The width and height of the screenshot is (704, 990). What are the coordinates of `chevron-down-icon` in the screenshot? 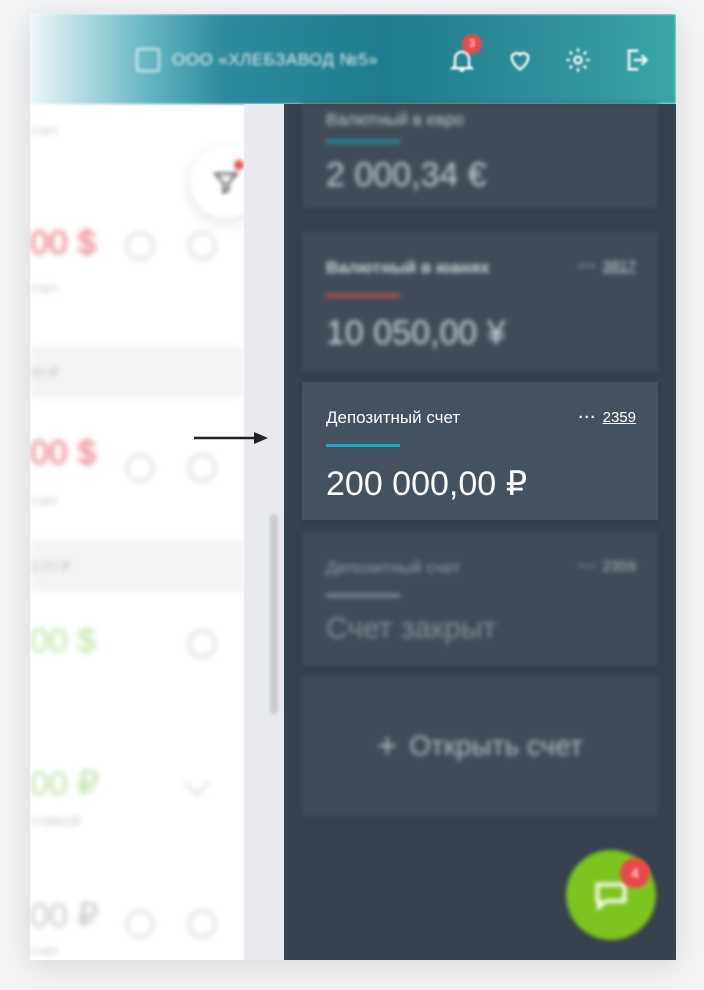 It's located at (197, 783).